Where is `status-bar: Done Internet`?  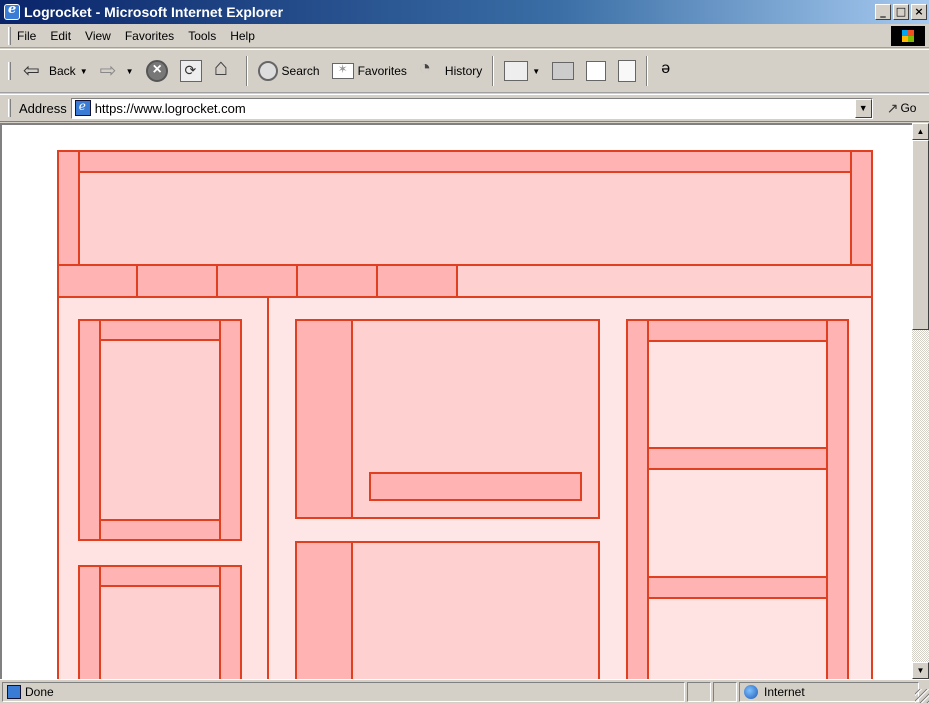 status-bar: Done Internet is located at coordinates (464, 691).